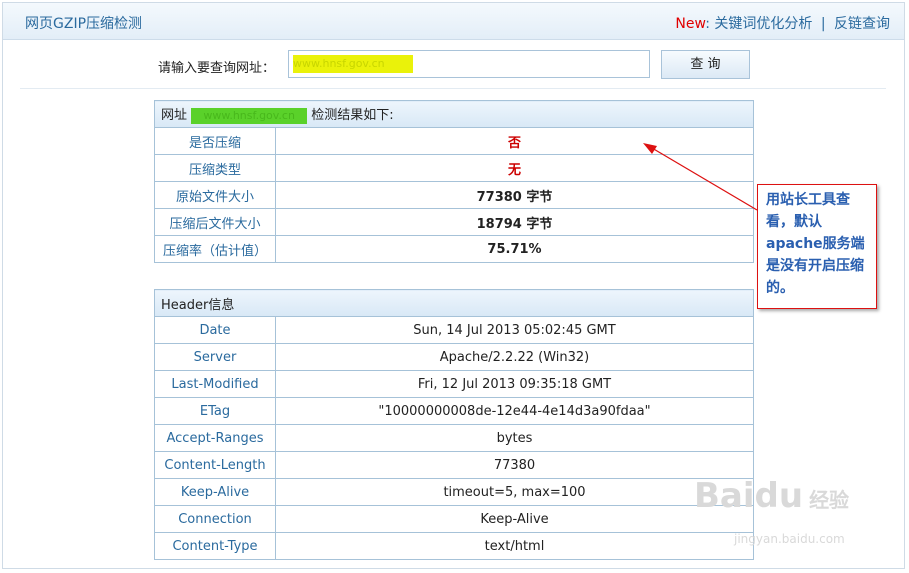 This screenshot has height=573, width=909. Describe the element at coordinates (453, 21) in the screenshot. I see `top-bar: 网页GZIP压缩检测 New: 关键词优化分析 | 反链查询` at that location.